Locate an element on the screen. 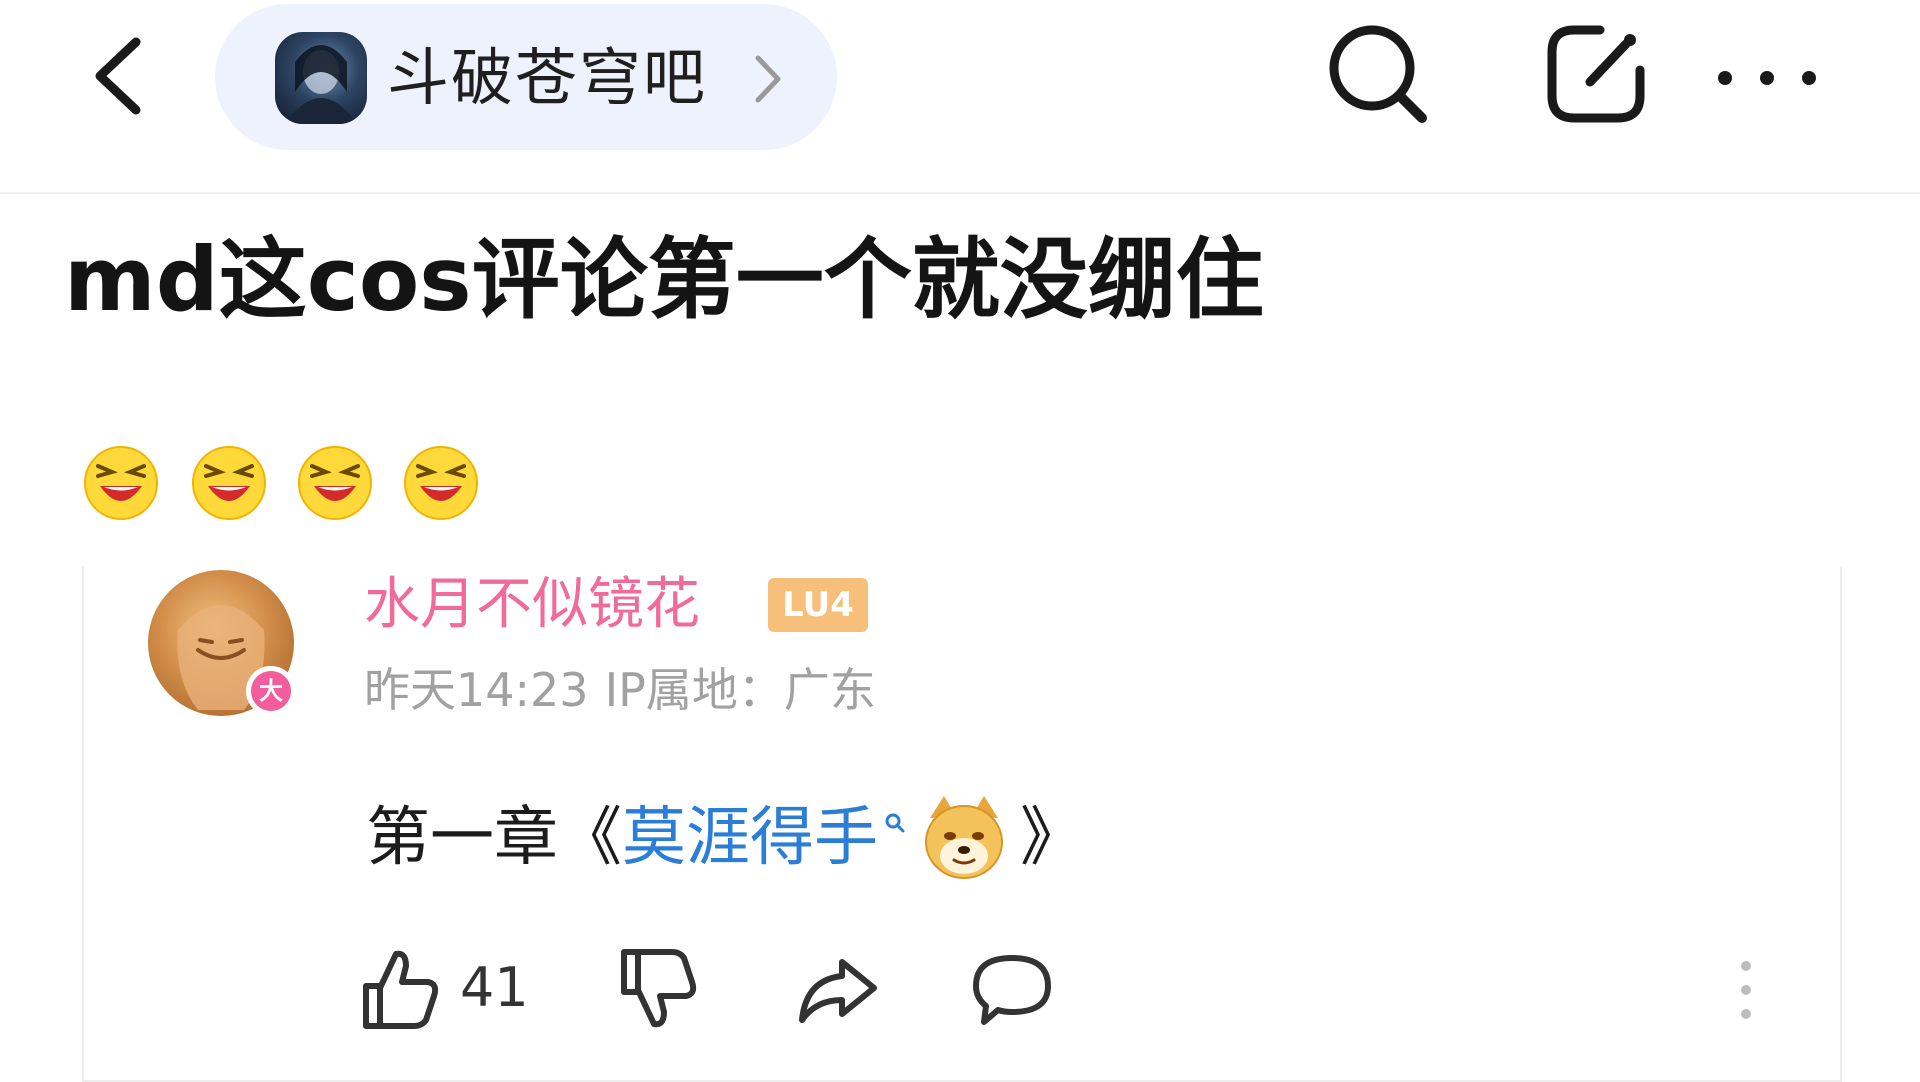  forward-button is located at coordinates (838, 989).